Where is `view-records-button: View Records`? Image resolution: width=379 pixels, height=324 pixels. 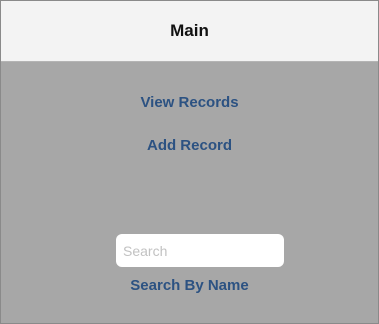 view-records-button: View Records is located at coordinates (189, 102).